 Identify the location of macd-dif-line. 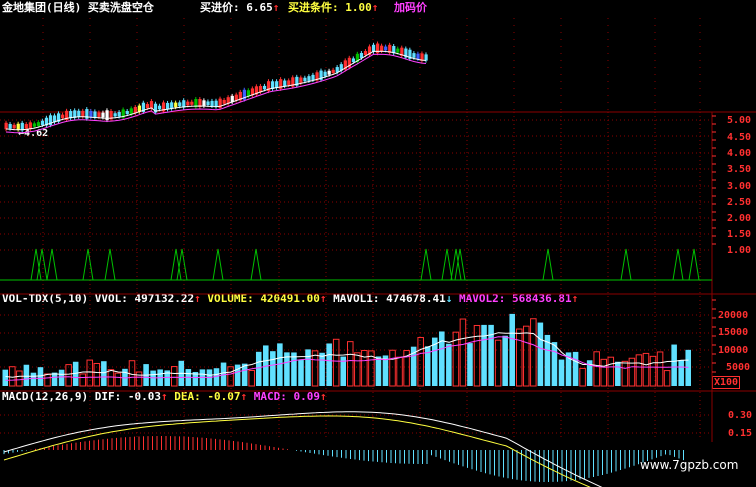
(303, 449).